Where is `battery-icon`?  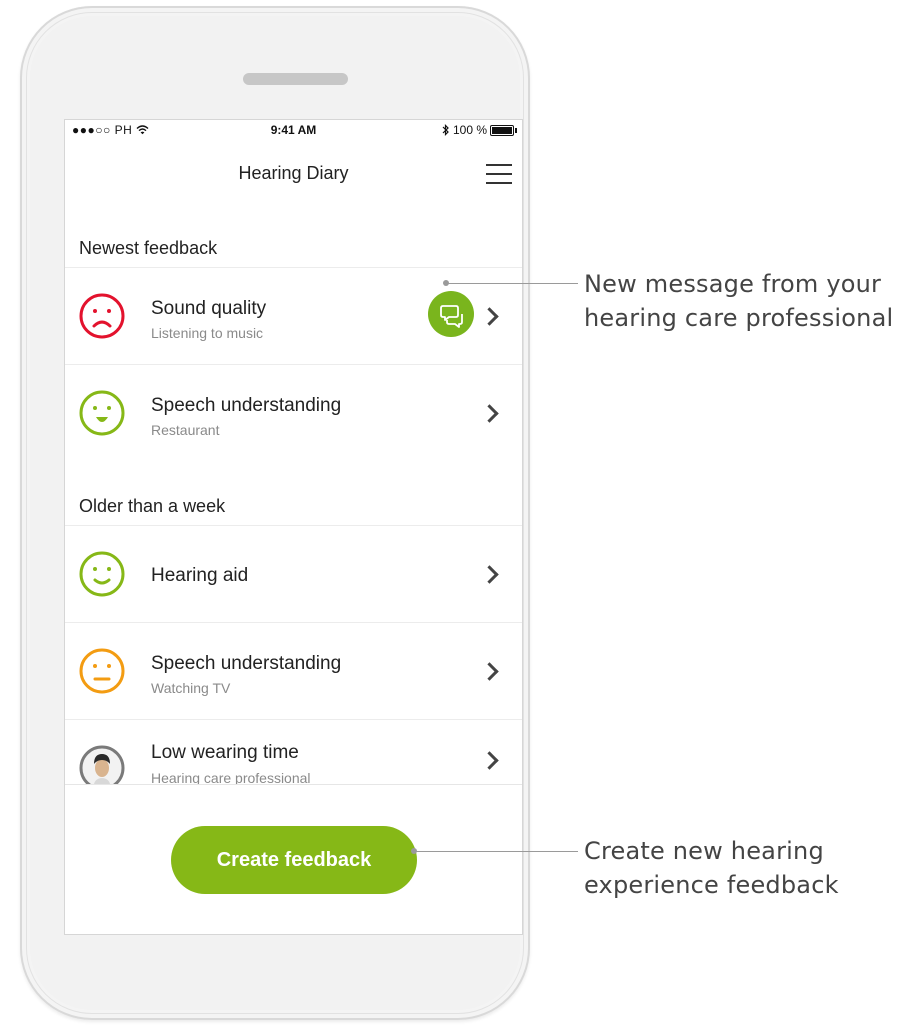 battery-icon is located at coordinates (503, 130).